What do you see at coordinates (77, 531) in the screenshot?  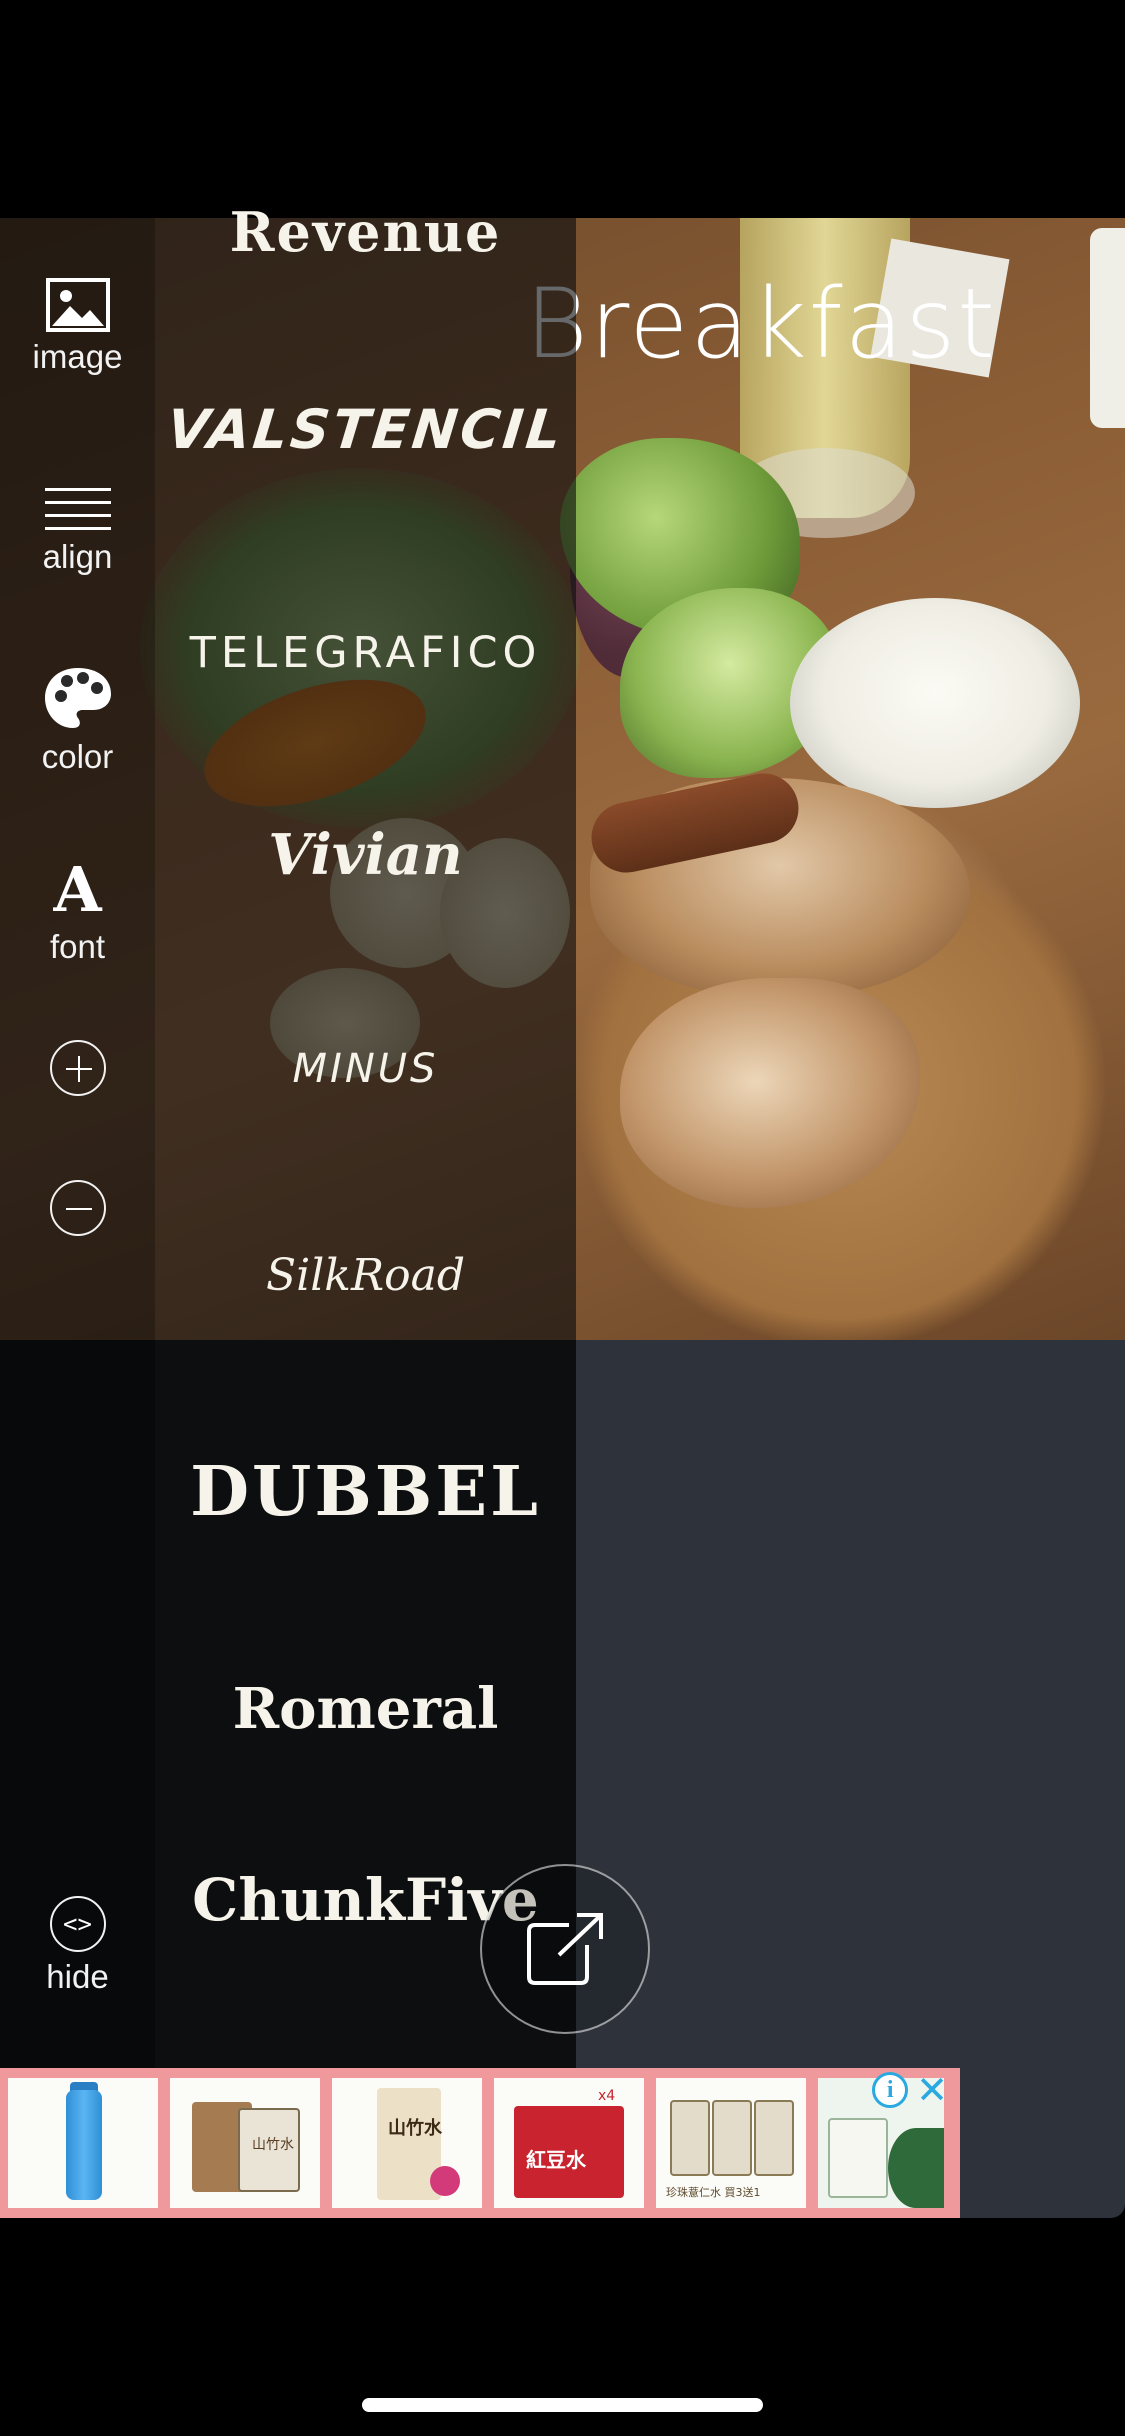 I see `align-tool-button: align` at bounding box center [77, 531].